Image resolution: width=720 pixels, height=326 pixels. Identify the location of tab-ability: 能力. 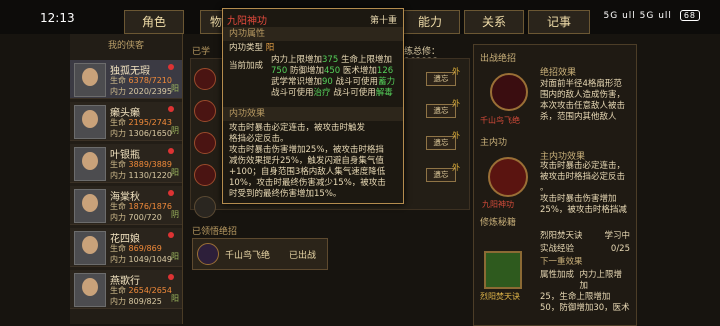
(430, 22).